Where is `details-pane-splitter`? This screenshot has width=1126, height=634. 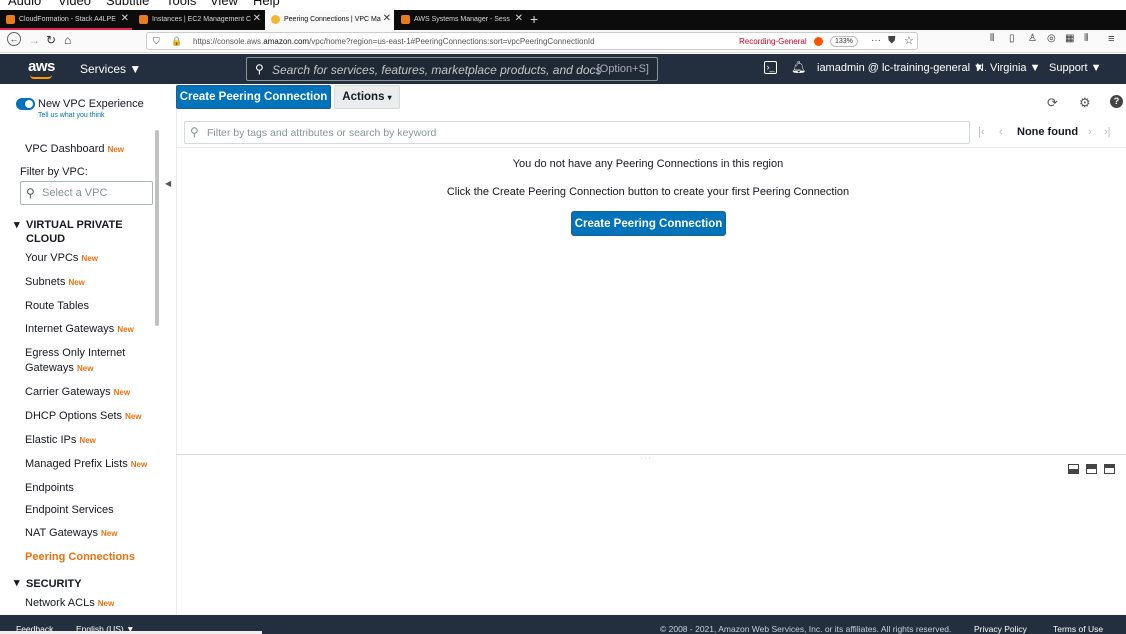
details-pane-splitter is located at coordinates (651, 454).